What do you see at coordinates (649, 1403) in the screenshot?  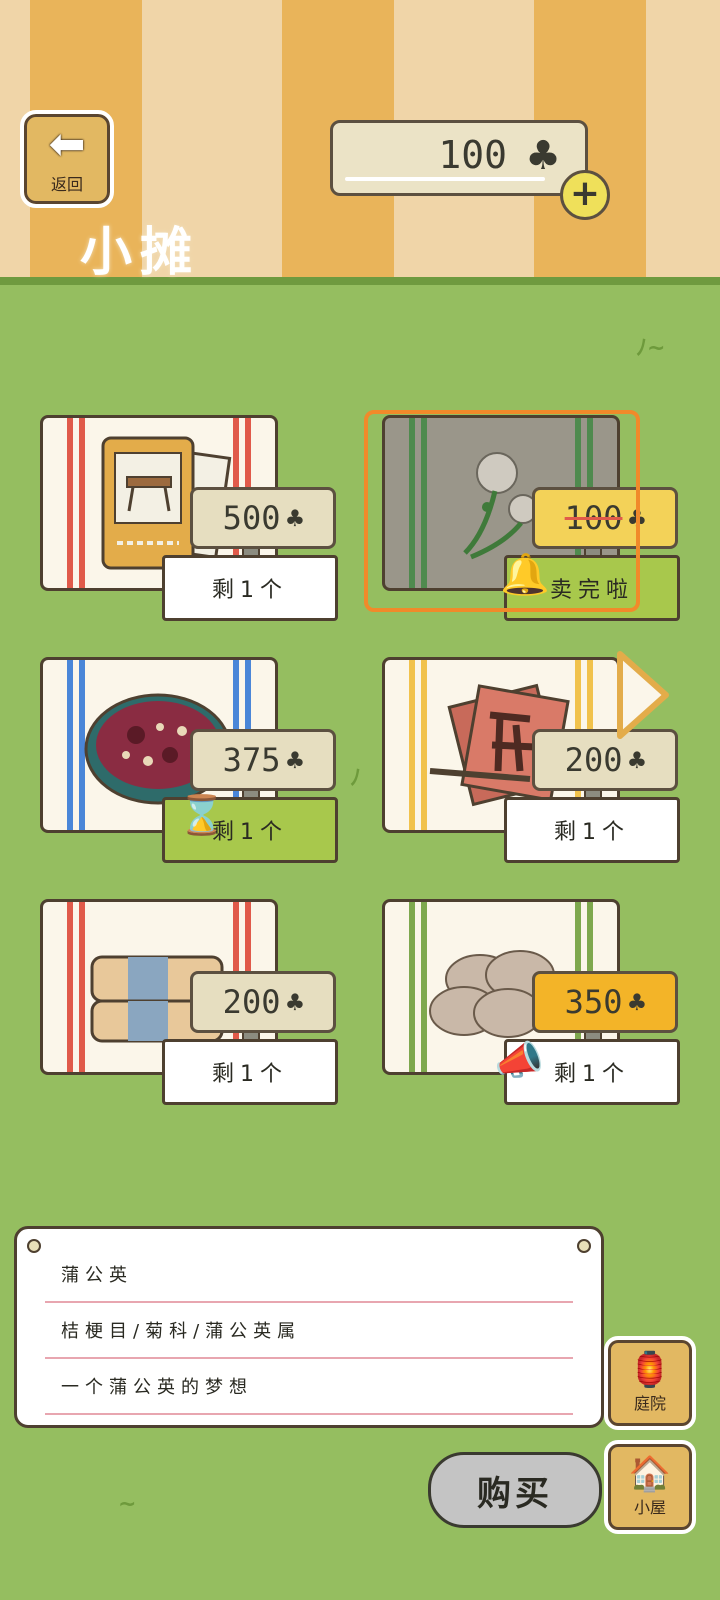 I see `yard-label: 庭院` at bounding box center [649, 1403].